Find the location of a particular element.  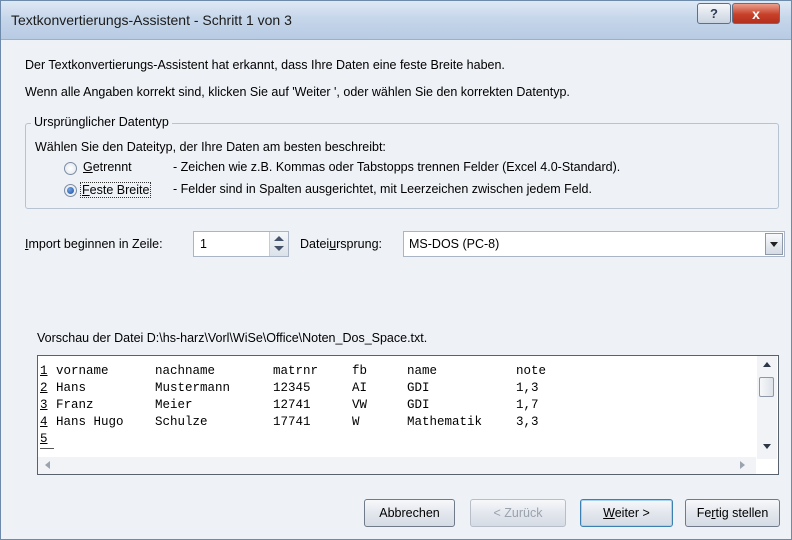

cell: name is located at coordinates (422, 371).